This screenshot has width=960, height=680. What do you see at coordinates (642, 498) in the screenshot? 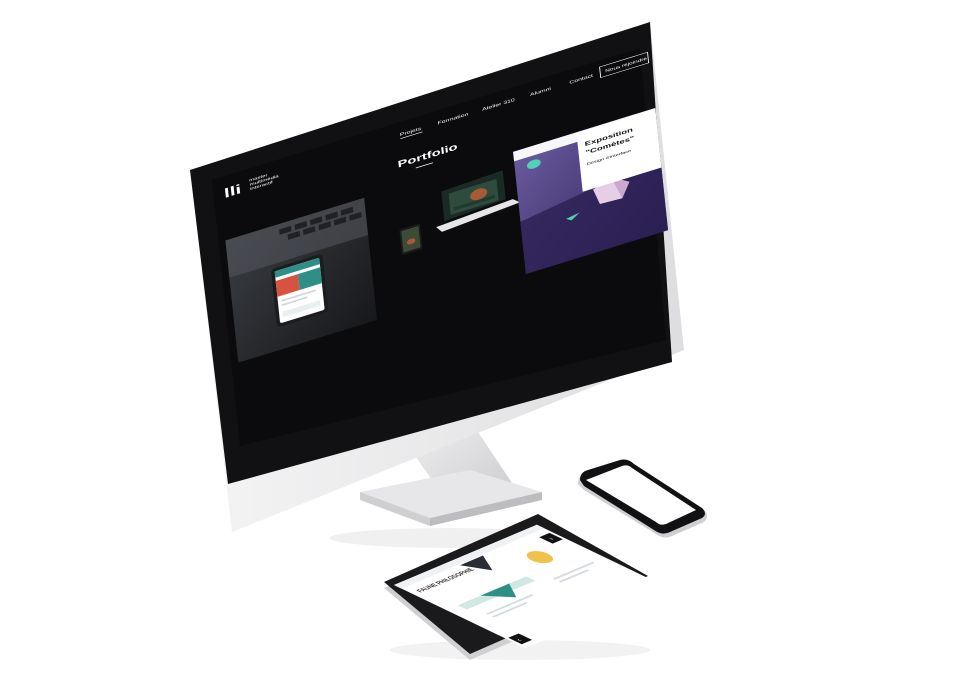
I see `iphone-device` at bounding box center [642, 498].